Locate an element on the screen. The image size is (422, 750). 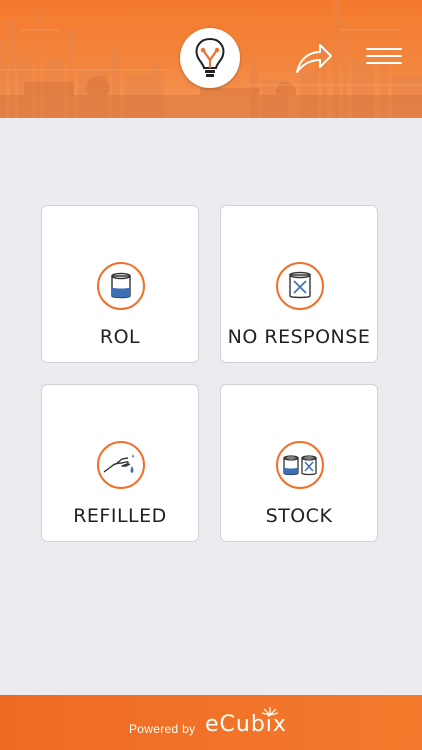
hand-pour-icon is located at coordinates (121, 465).